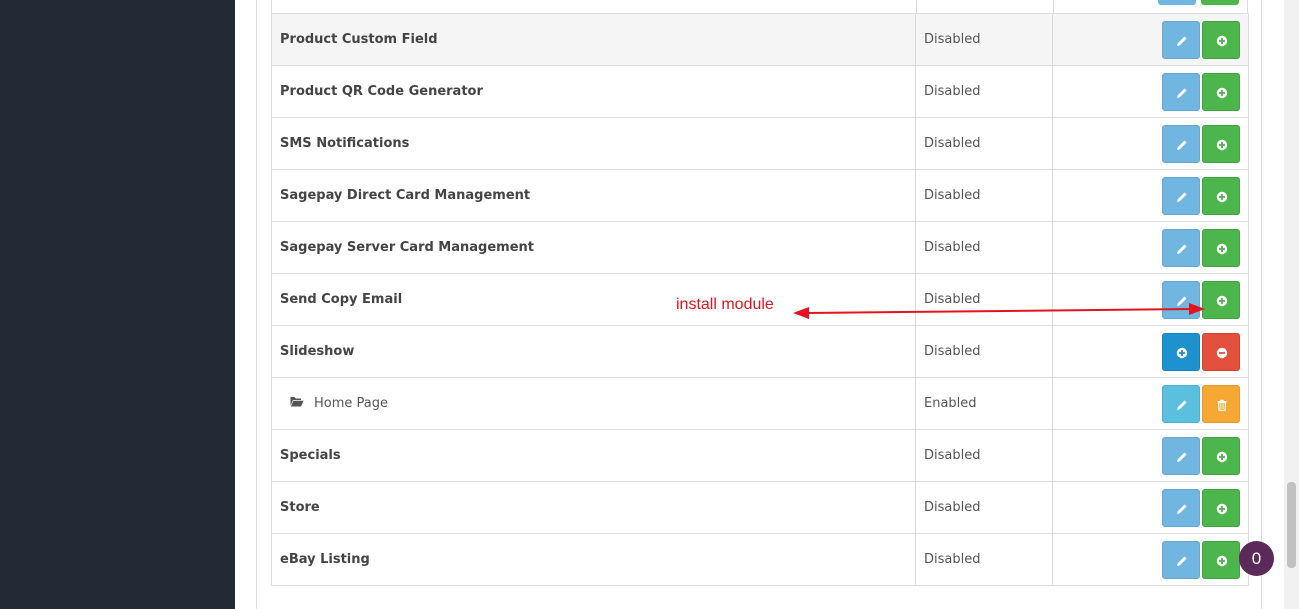 The width and height of the screenshot is (1299, 609). I want to click on trash-icon, so click(1222, 405).